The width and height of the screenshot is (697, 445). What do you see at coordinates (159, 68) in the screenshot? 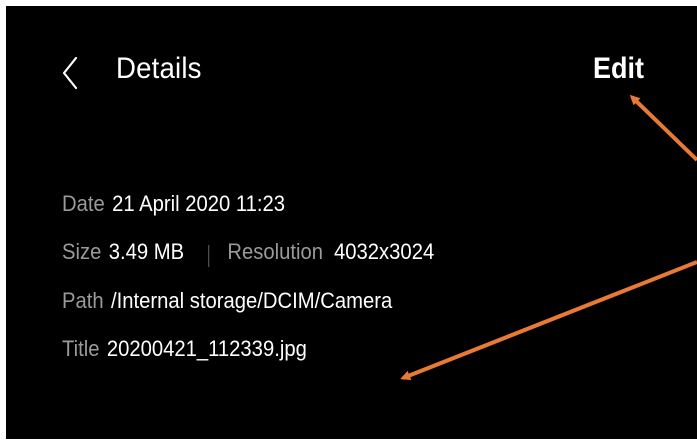
I see `page-title: Details` at bounding box center [159, 68].